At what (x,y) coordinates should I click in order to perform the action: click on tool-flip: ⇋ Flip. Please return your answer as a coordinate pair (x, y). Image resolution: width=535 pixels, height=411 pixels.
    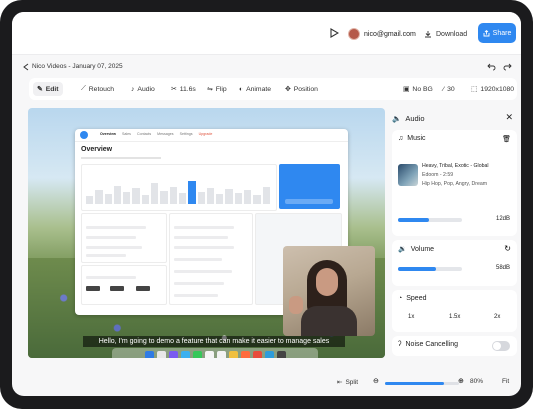
    Looking at the image, I should click on (217, 89).